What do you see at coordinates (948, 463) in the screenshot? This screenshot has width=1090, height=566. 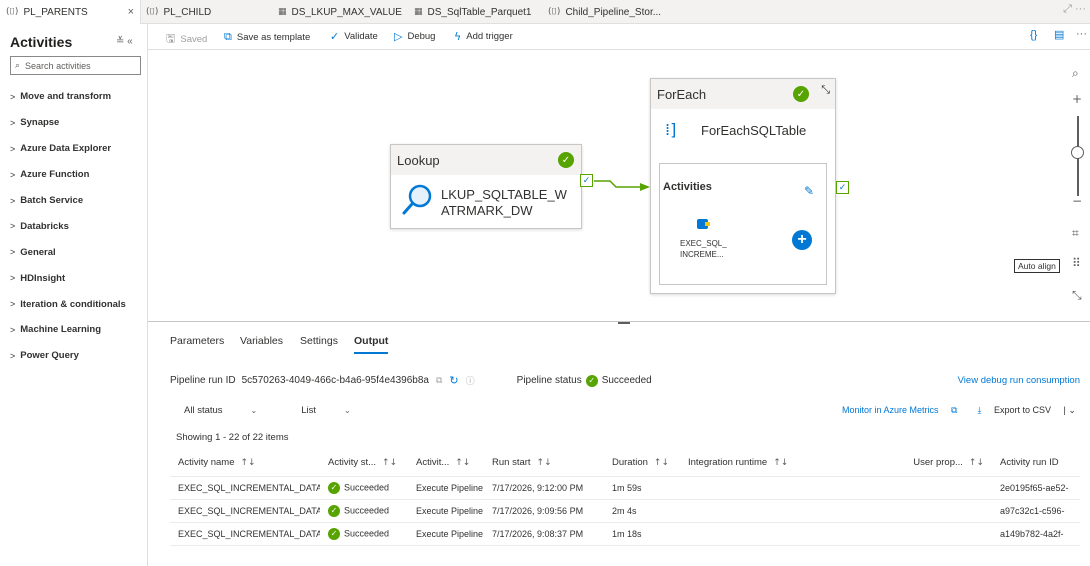 I see `column-header: User prop... ↑↓` at bounding box center [948, 463].